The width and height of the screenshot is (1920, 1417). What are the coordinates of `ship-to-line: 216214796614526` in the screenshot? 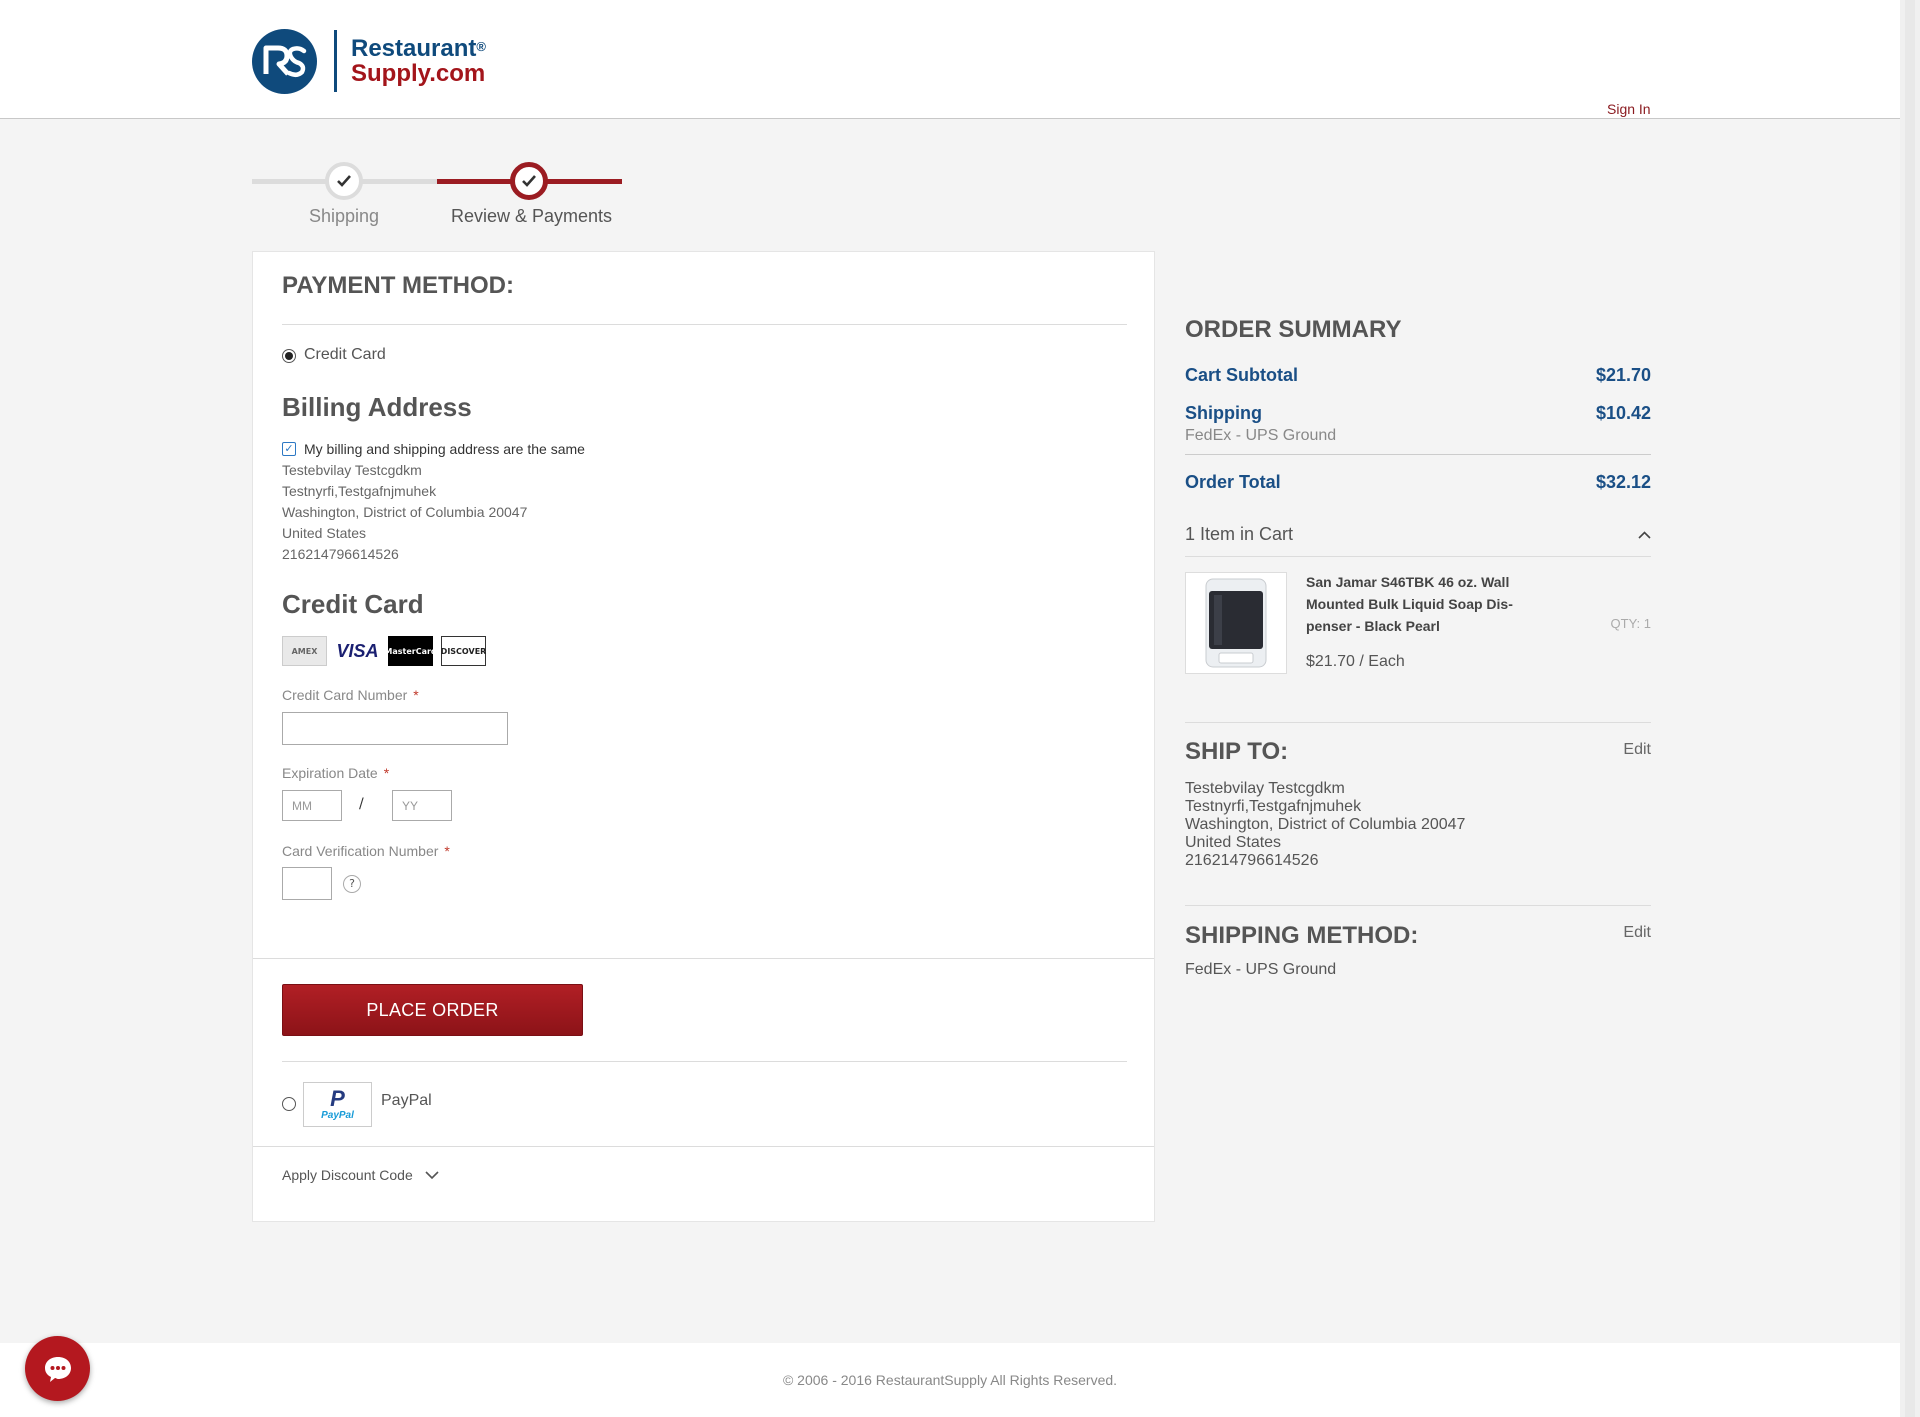 It's located at (1252, 860).